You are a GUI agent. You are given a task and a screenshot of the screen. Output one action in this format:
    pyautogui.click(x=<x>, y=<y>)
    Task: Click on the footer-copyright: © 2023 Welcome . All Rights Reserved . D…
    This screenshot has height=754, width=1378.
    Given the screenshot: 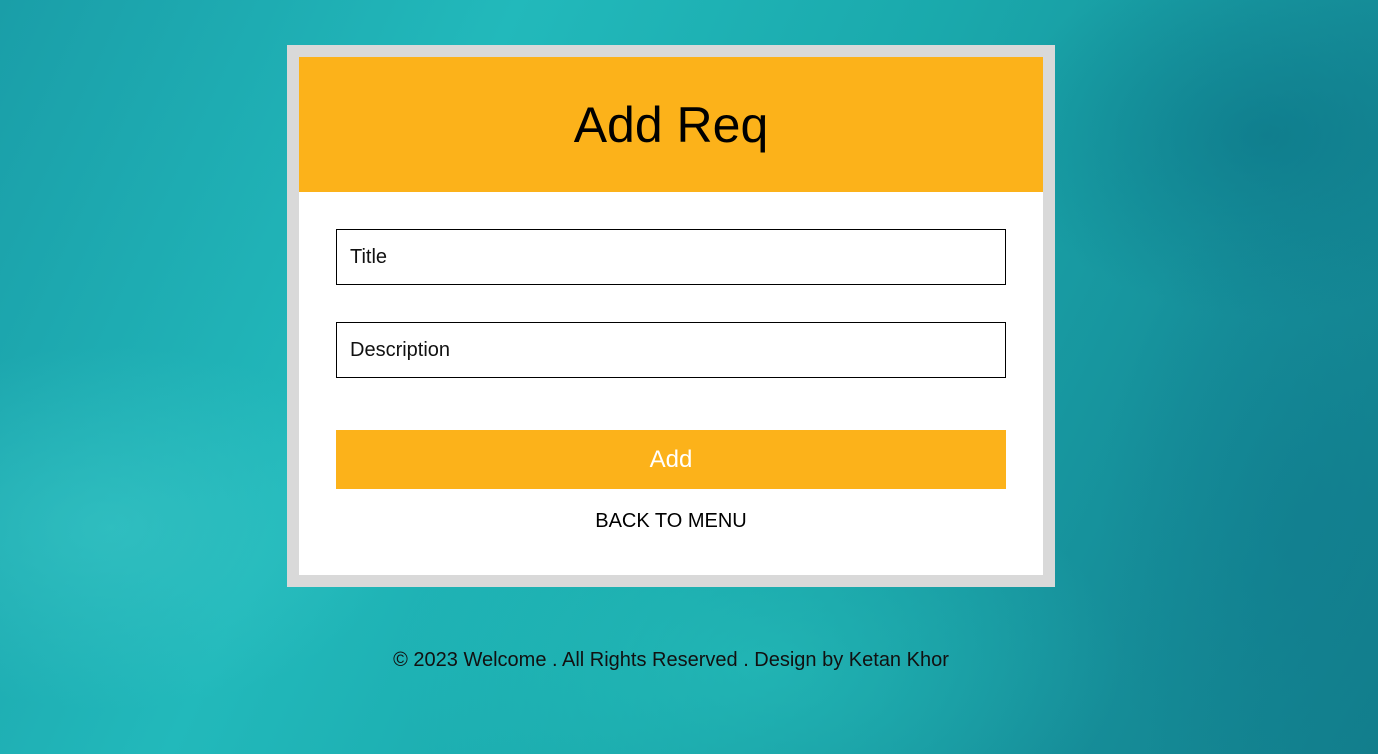 What is the action you would take?
    pyautogui.click(x=671, y=660)
    